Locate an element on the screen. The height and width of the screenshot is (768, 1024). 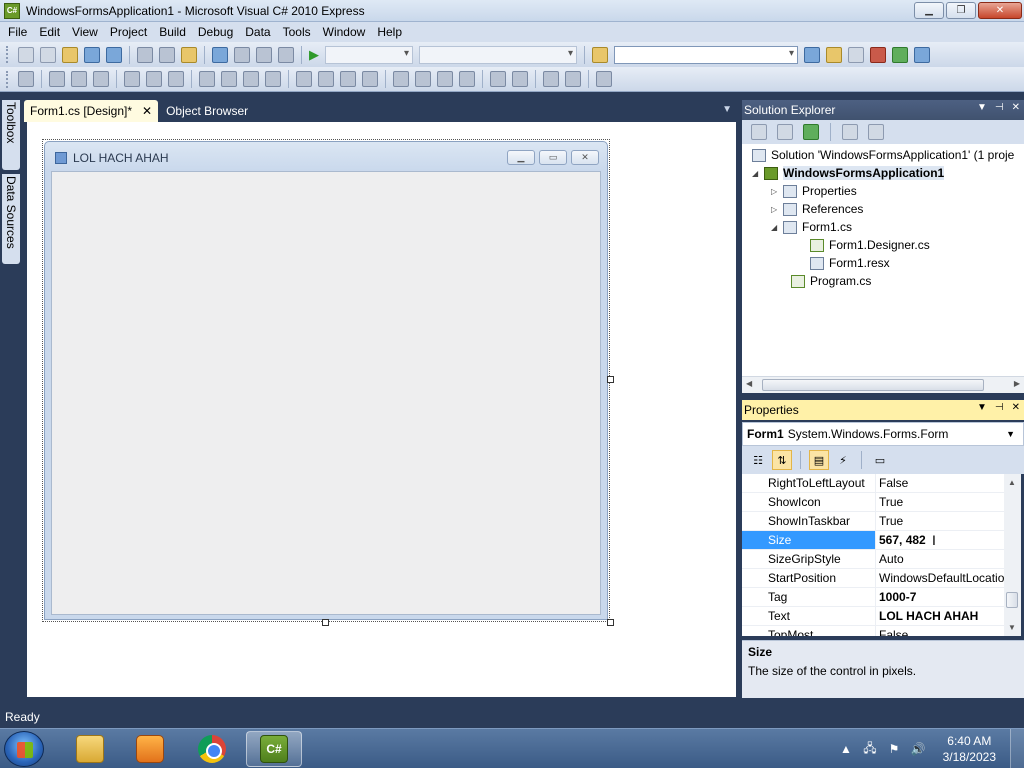
save-all-icon is located at coordinates (114, 54).